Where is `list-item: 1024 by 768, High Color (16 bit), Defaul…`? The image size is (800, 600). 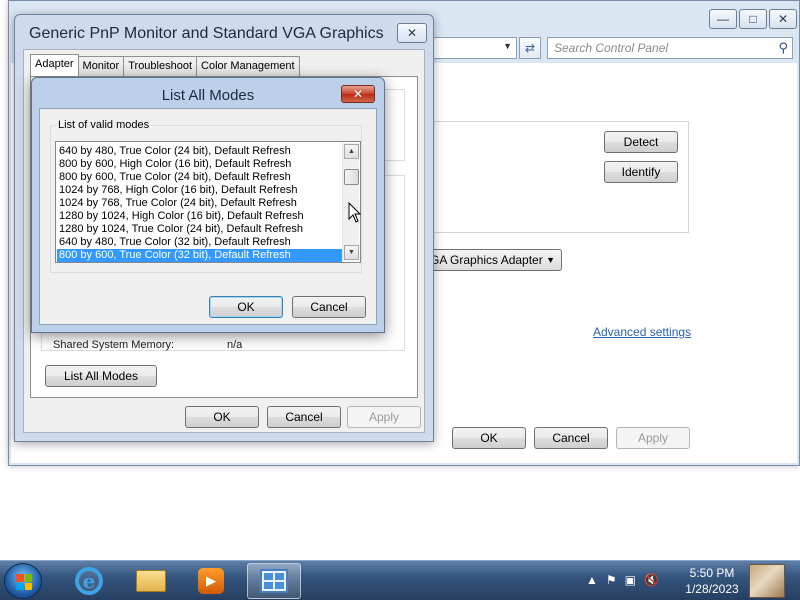 list-item: 1024 by 768, High Color (16 bit), Defaul… is located at coordinates (199, 190).